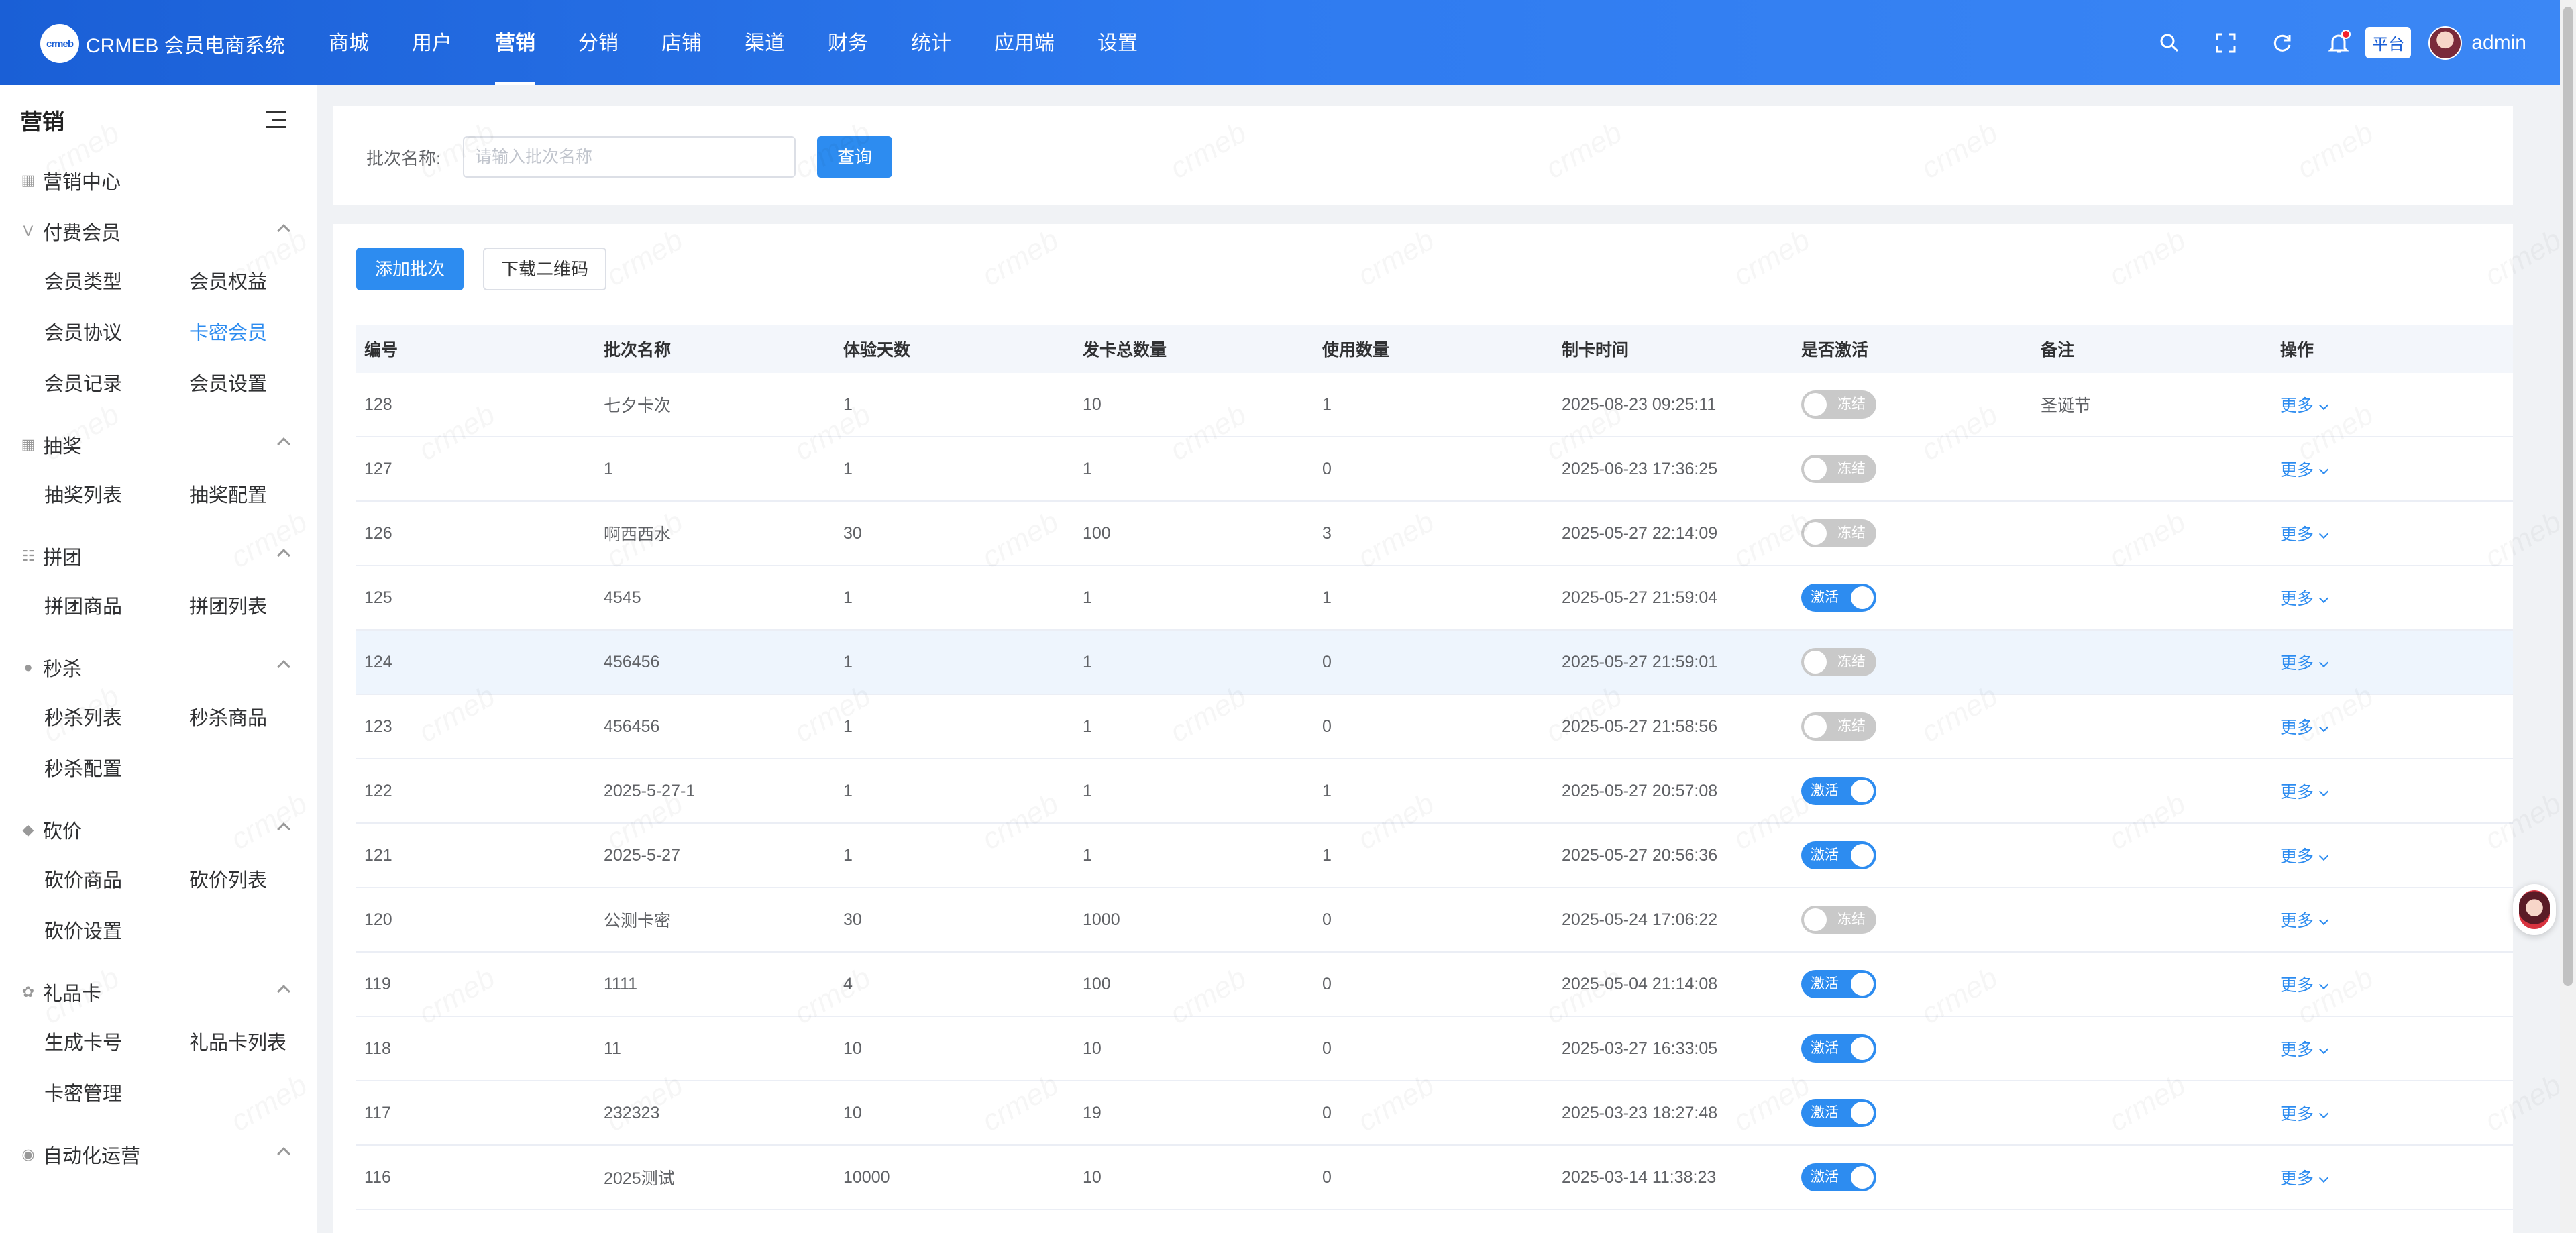 The image size is (2576, 1233). Describe the element at coordinates (116, 496) in the screenshot. I see `sidebar-item: 抽奖列表` at that location.